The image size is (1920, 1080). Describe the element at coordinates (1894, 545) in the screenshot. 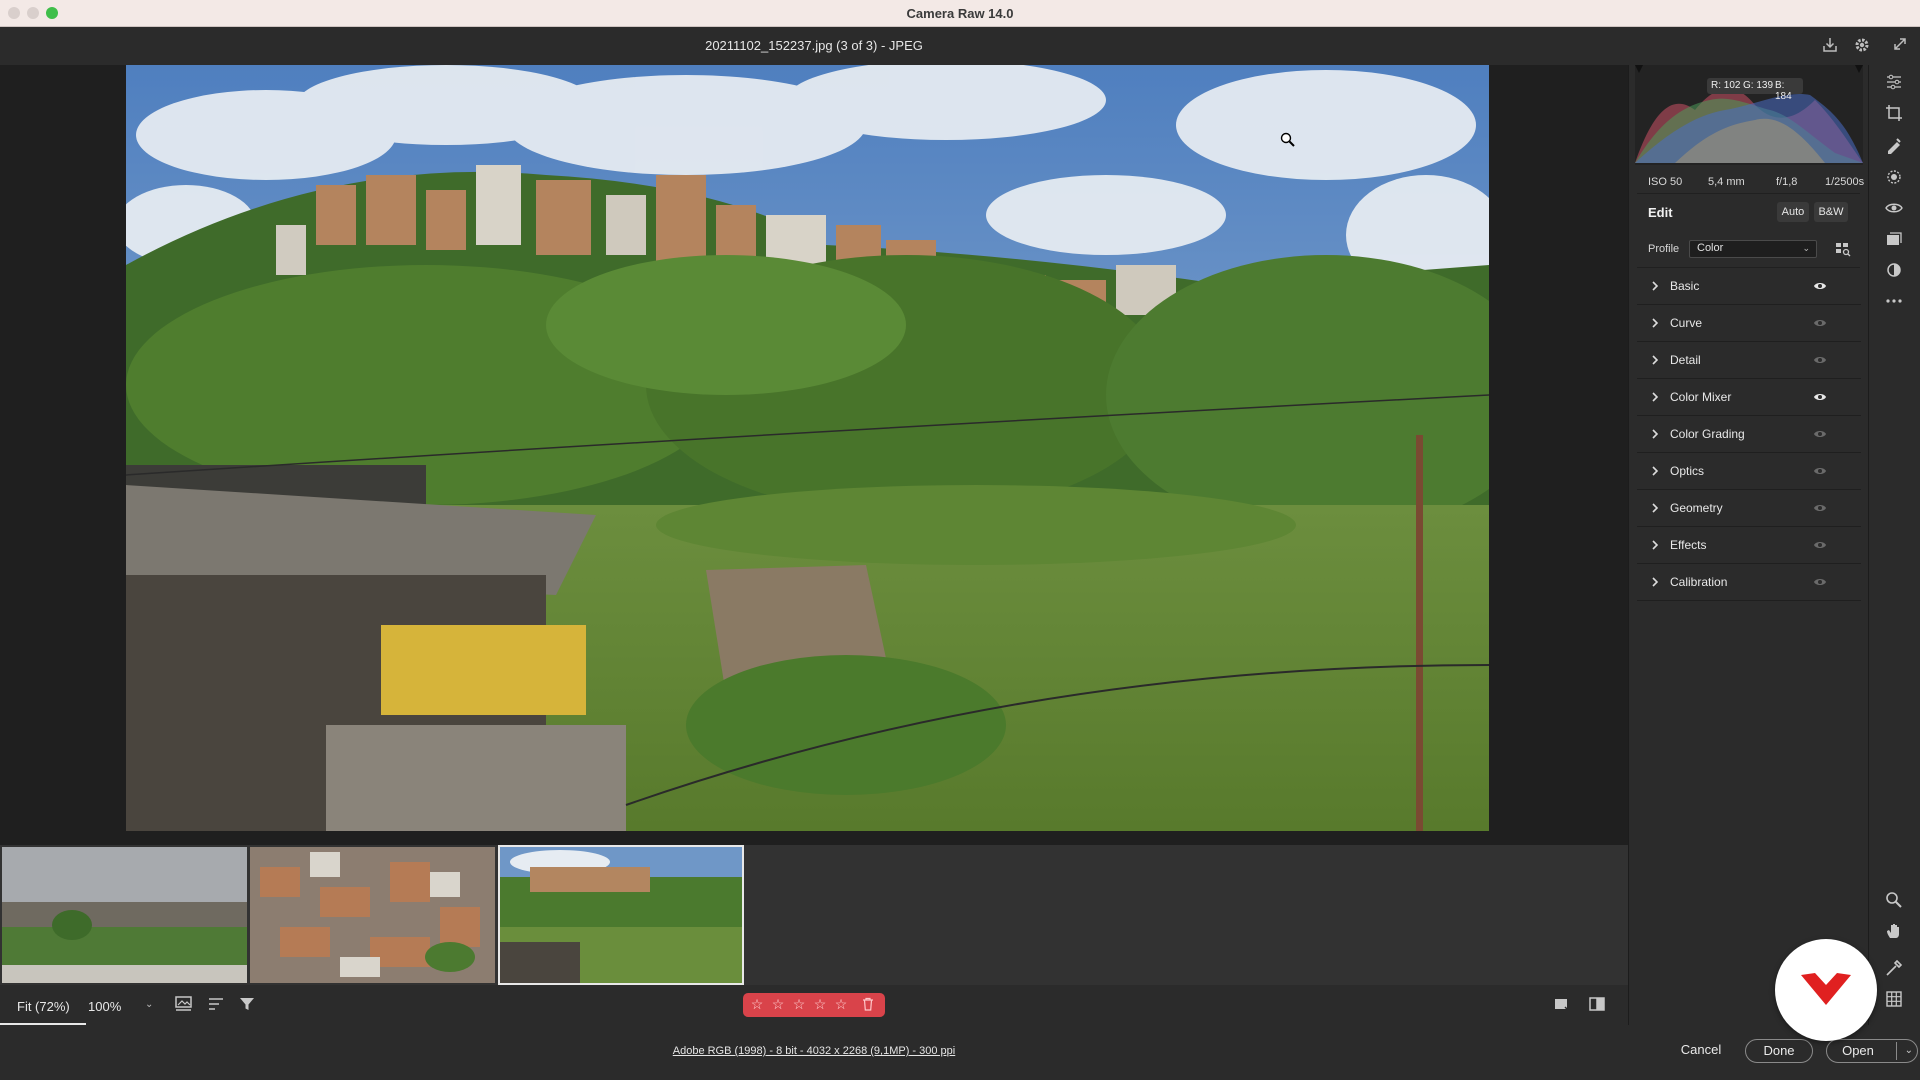

I see `tool-strip` at that location.